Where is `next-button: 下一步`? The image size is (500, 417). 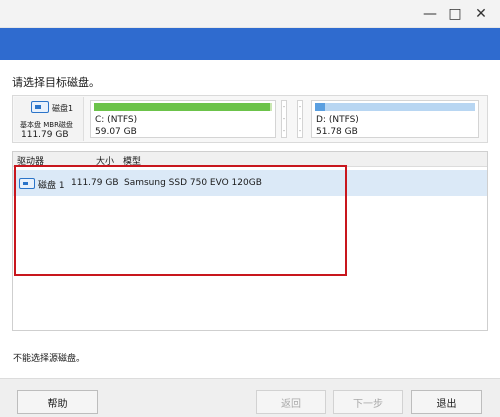 next-button: 下一步 is located at coordinates (368, 402).